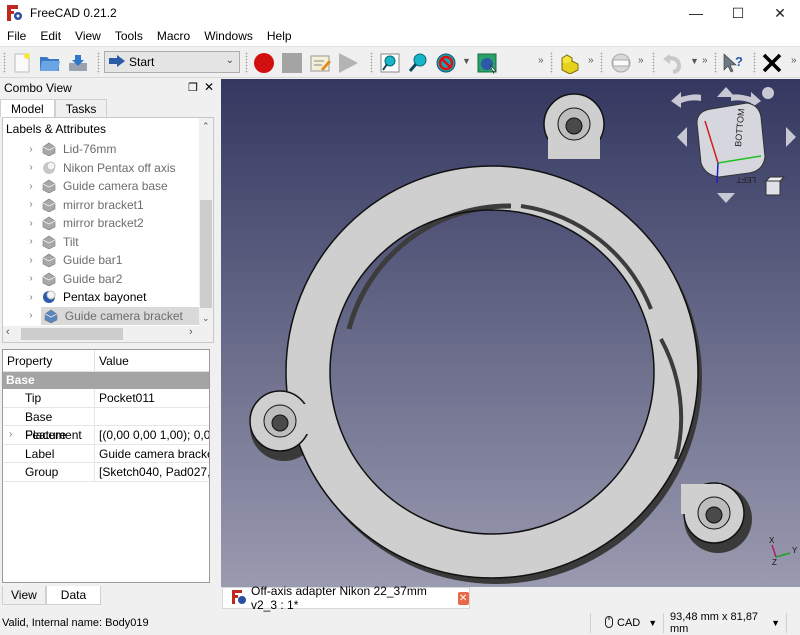  What do you see at coordinates (206, 126) in the screenshot?
I see `scroll-up-icon: ⌃` at bounding box center [206, 126].